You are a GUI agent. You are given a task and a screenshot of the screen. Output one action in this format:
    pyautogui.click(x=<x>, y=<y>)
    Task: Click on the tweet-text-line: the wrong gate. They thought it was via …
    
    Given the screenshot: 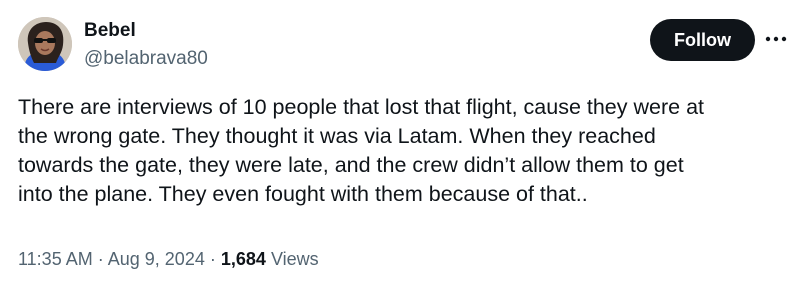 What is the action you would take?
    pyautogui.click(x=337, y=136)
    